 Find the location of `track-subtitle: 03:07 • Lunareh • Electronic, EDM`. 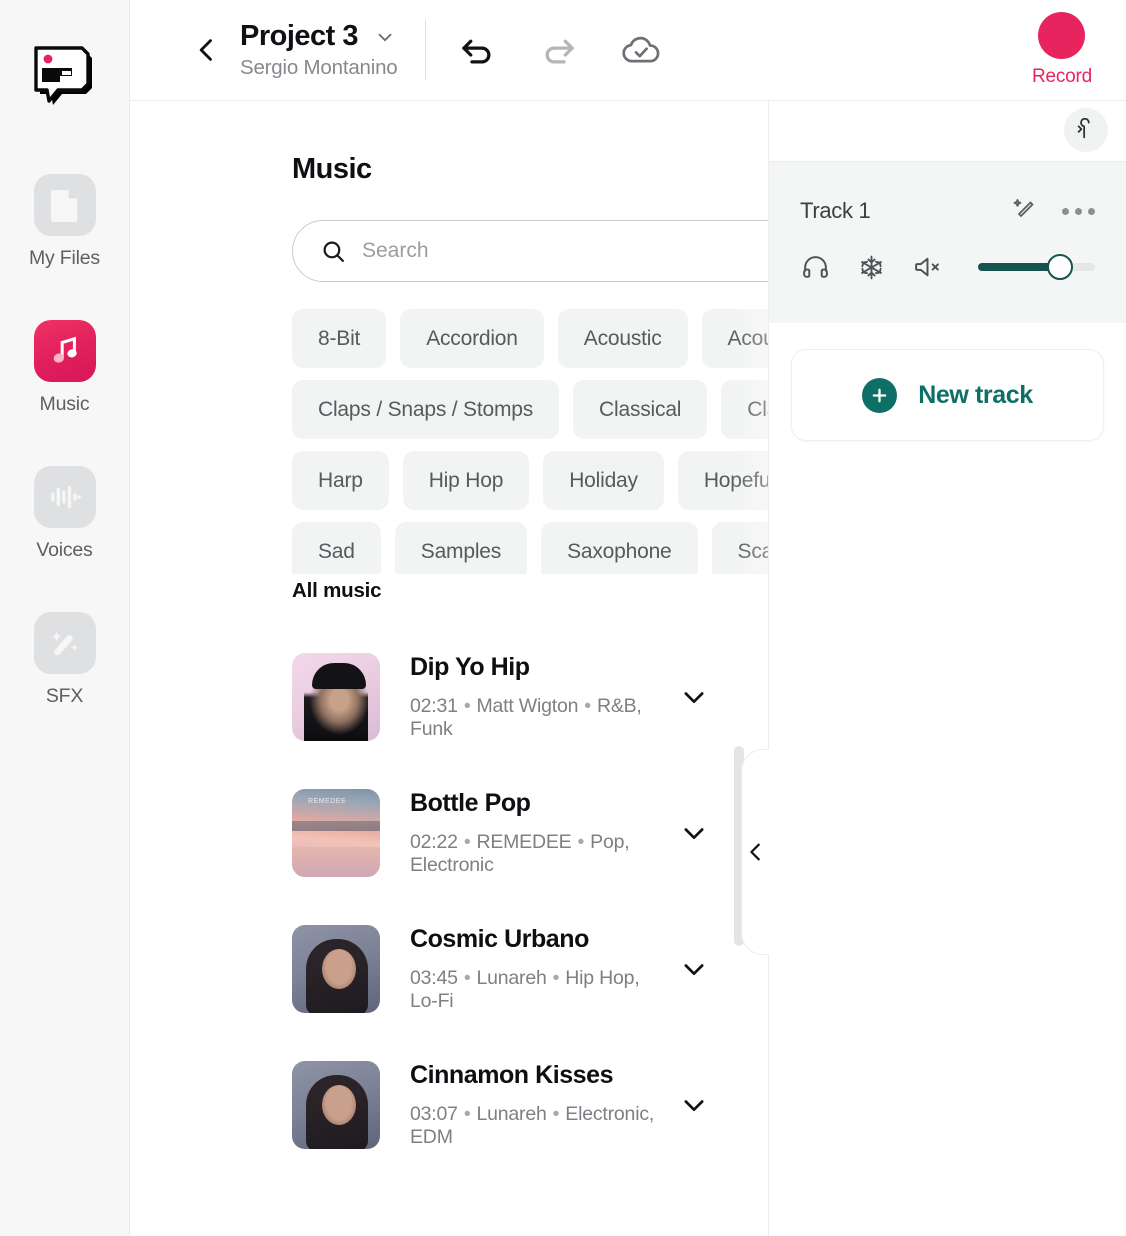

track-subtitle: 03:07 • Lunareh • Electronic, EDM is located at coordinates (538, 1126).